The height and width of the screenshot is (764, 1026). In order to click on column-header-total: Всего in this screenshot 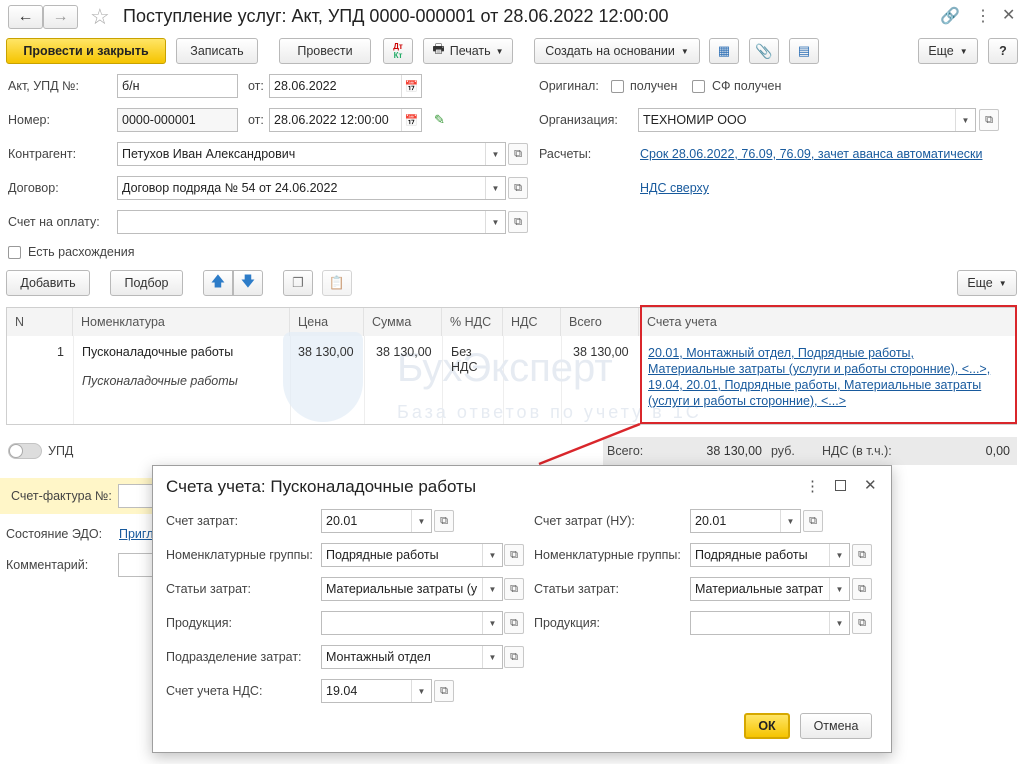, I will do `click(600, 322)`.